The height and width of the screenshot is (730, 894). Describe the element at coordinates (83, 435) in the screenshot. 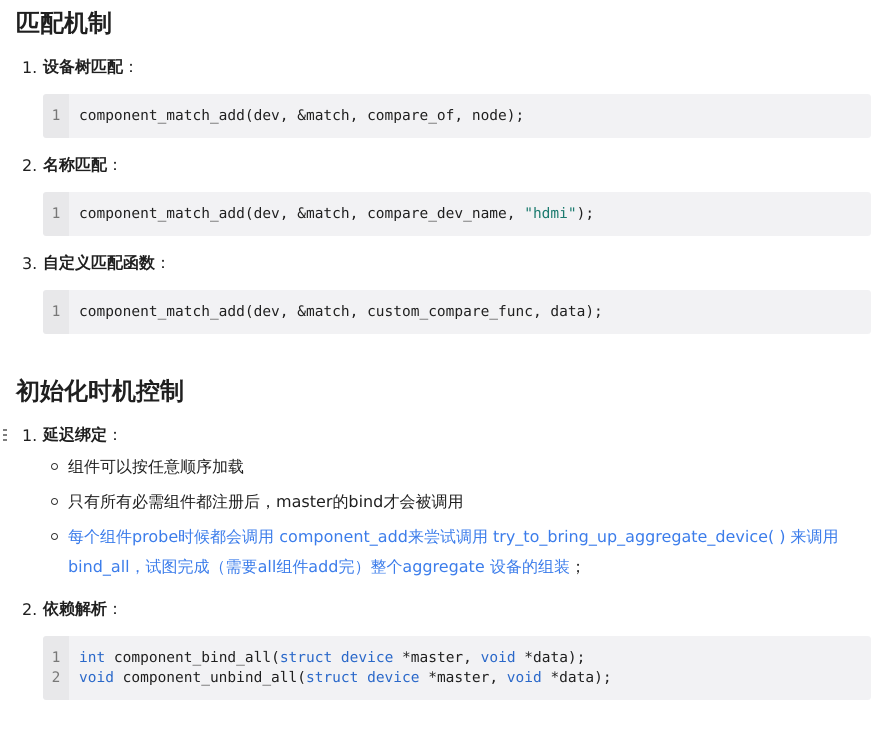

I see `list-item-title: 延迟绑定：` at that location.